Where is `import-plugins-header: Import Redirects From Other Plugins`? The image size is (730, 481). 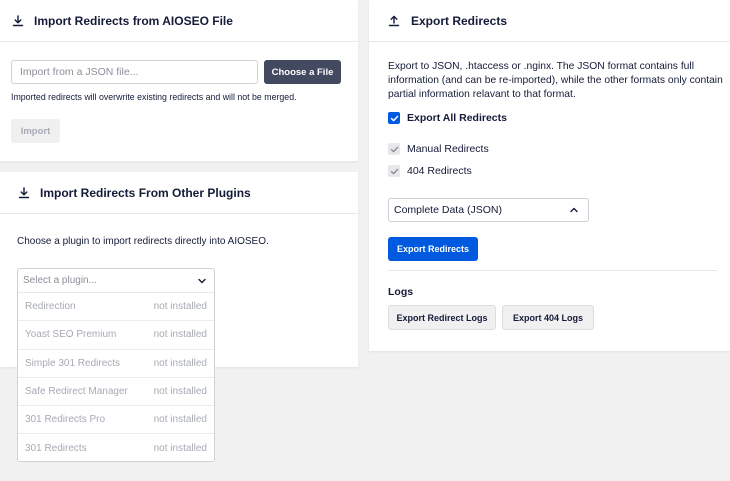
import-plugins-header: Import Redirects From Other Plugins is located at coordinates (179, 193).